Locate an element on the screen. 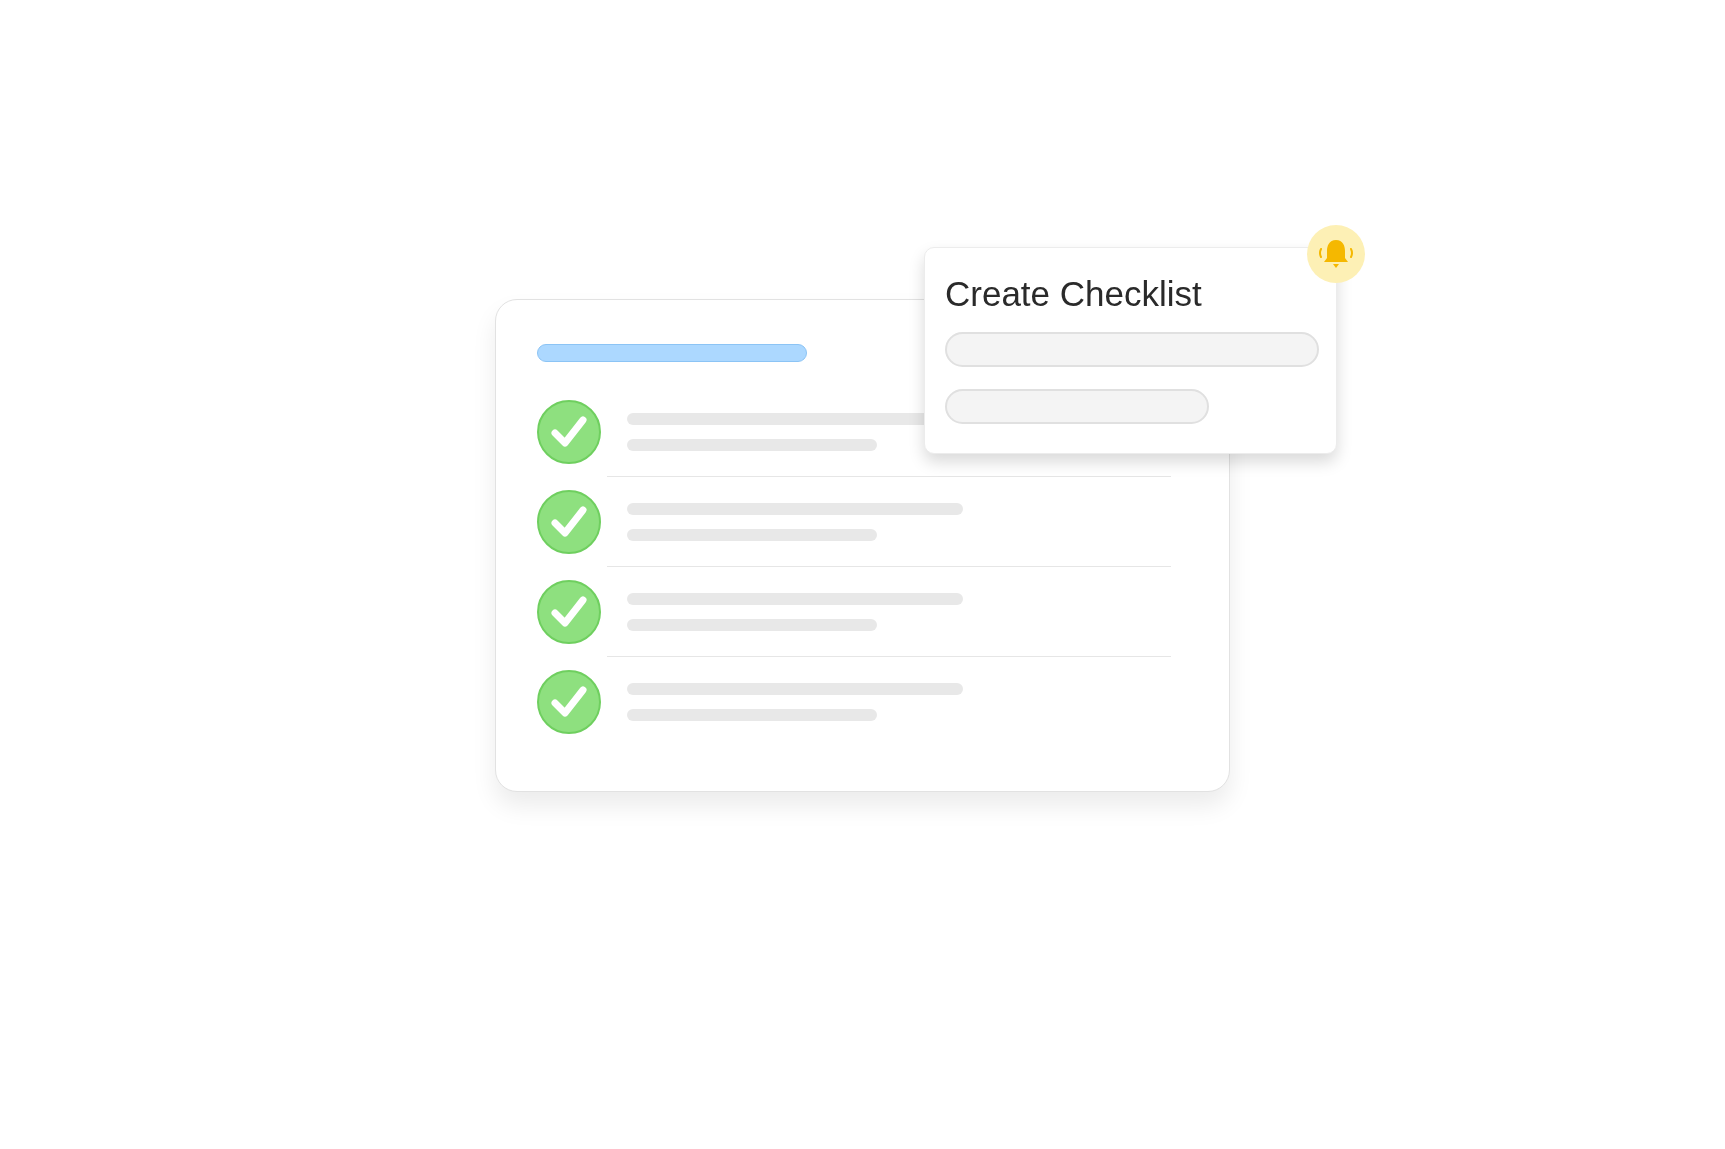 This screenshot has width=1725, height=1149. dialog-title: Create Checklist is located at coordinates (1074, 294).